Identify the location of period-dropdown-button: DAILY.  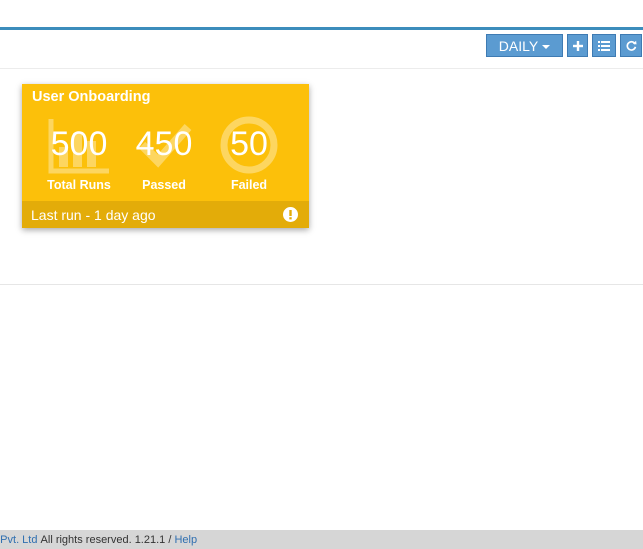
(524, 45).